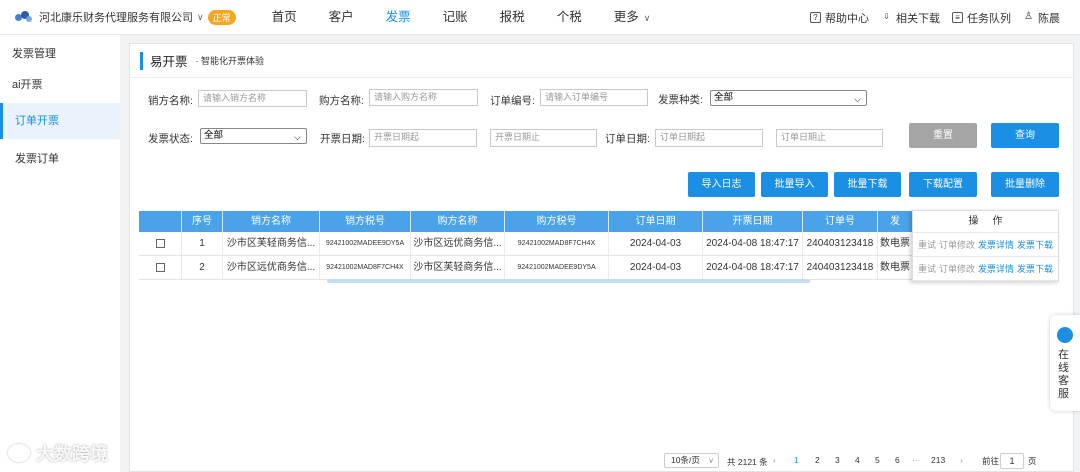 Image resolution: width=1080 pixels, height=472 pixels. What do you see at coordinates (271, 221) in the screenshot?
I see `header-seller-name: 销方名称` at bounding box center [271, 221].